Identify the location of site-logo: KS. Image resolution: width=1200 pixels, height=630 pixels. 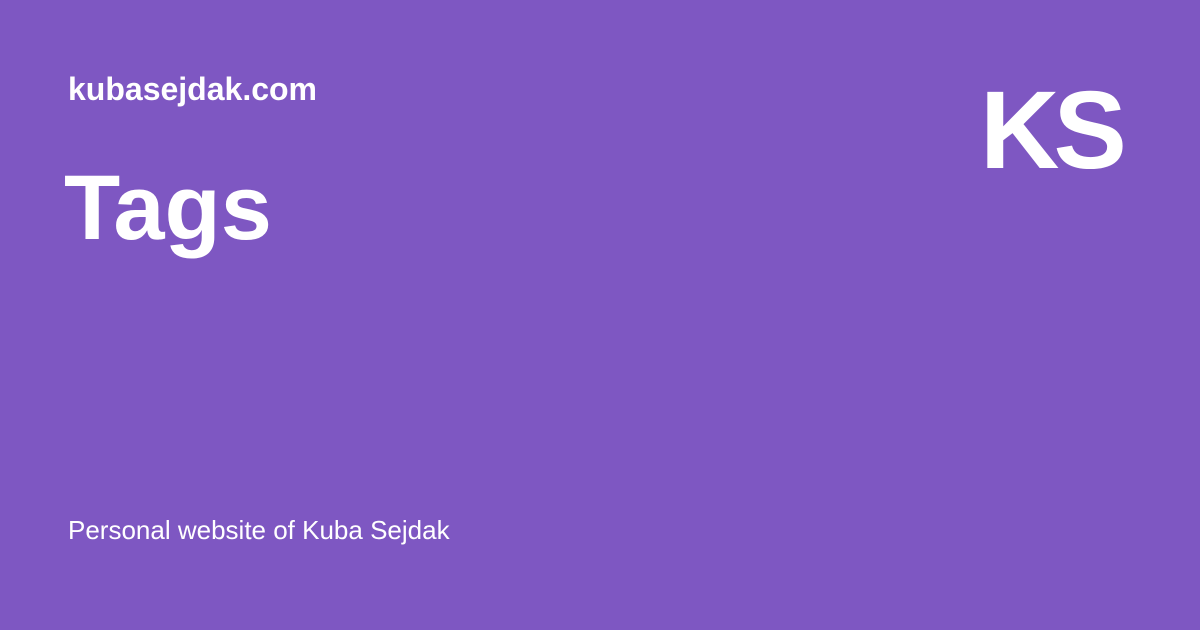
(1053, 130).